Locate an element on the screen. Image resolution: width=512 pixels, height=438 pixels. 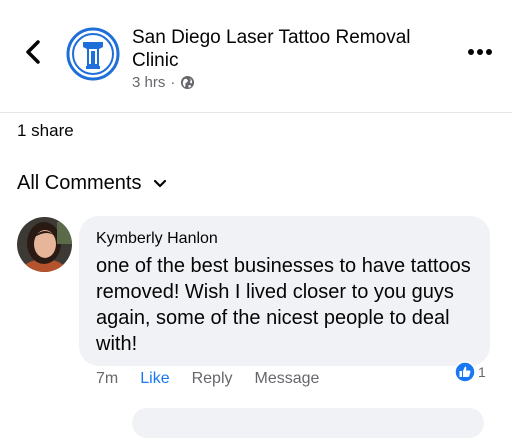
reply-button: Reply is located at coordinates (212, 379).